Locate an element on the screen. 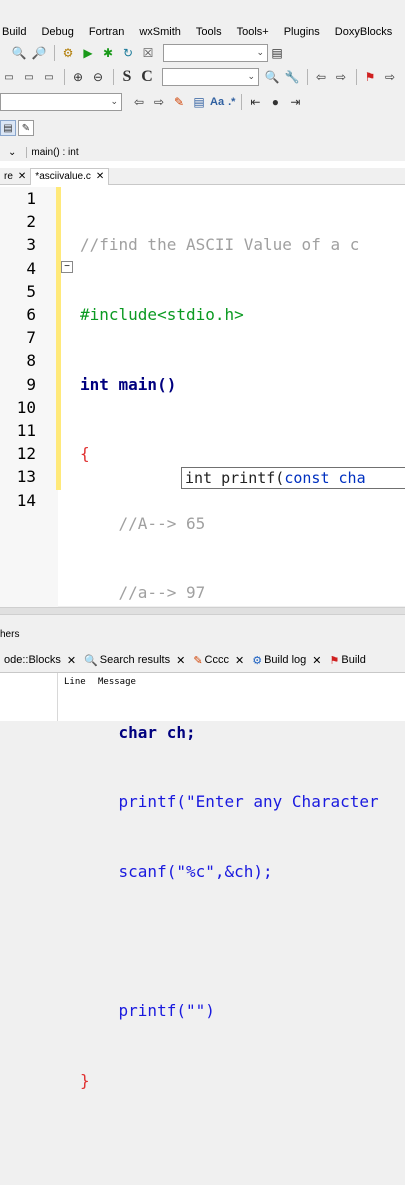 The height and width of the screenshot is (1185, 405). rebuild-icon: ↻ is located at coordinates (128, 53).